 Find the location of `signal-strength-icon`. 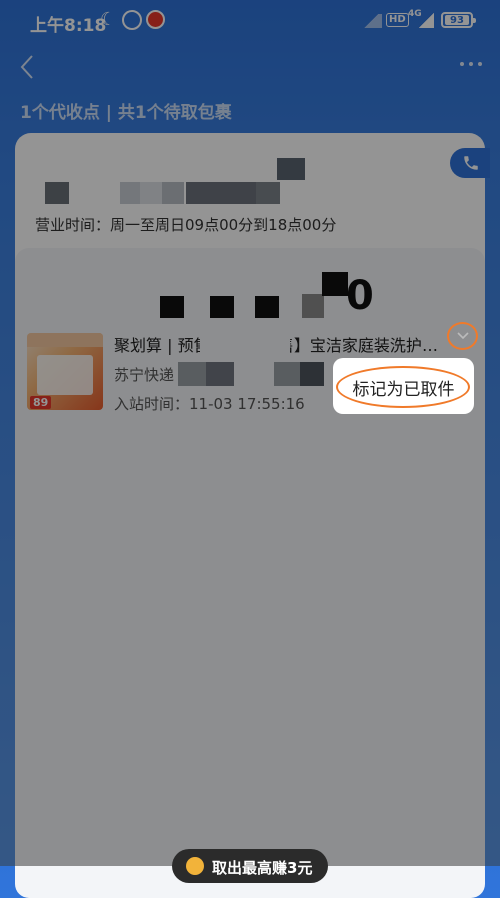

signal-strength-icon is located at coordinates (426, 20).